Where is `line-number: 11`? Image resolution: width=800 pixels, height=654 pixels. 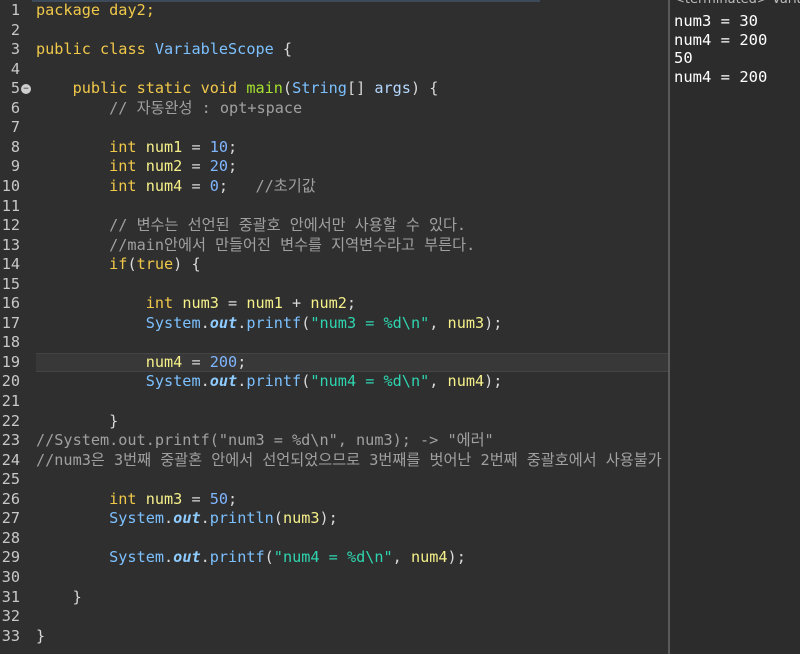
line-number: 11 is located at coordinates (10, 205).